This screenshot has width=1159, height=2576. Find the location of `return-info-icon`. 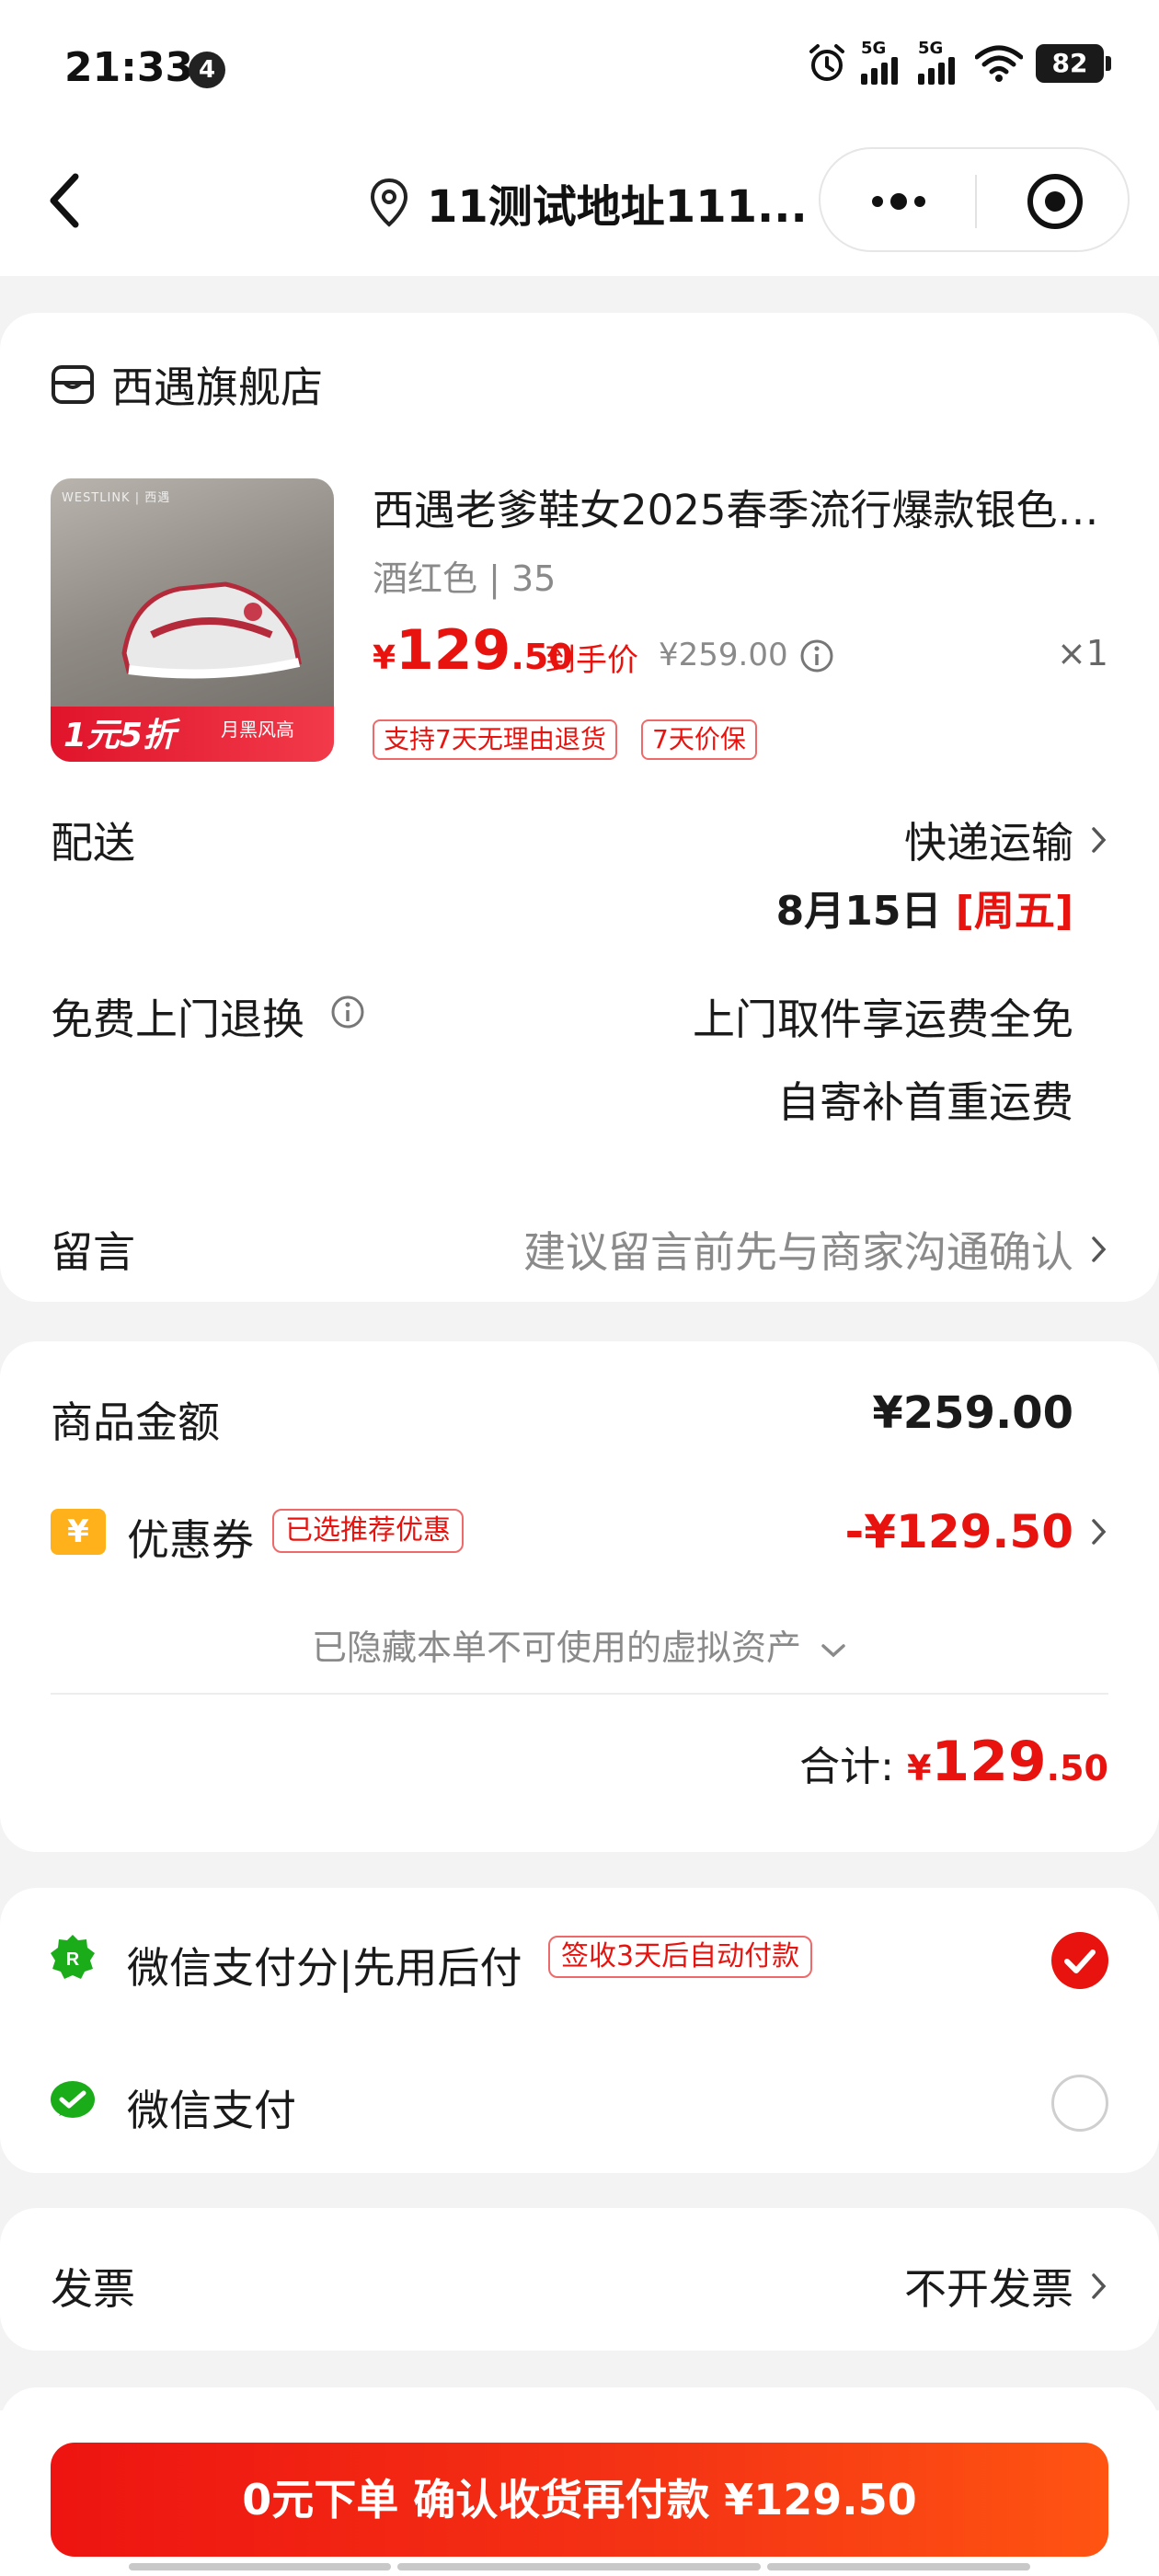

return-info-icon is located at coordinates (347, 1012).